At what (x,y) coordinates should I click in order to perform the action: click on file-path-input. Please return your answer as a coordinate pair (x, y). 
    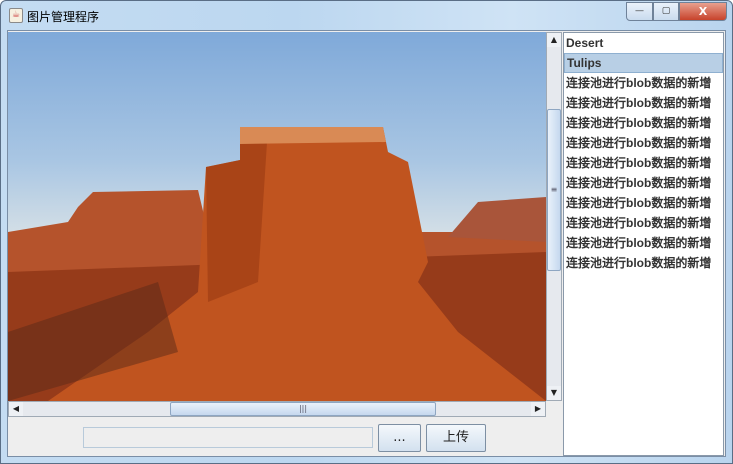
    Looking at the image, I should click on (228, 437).